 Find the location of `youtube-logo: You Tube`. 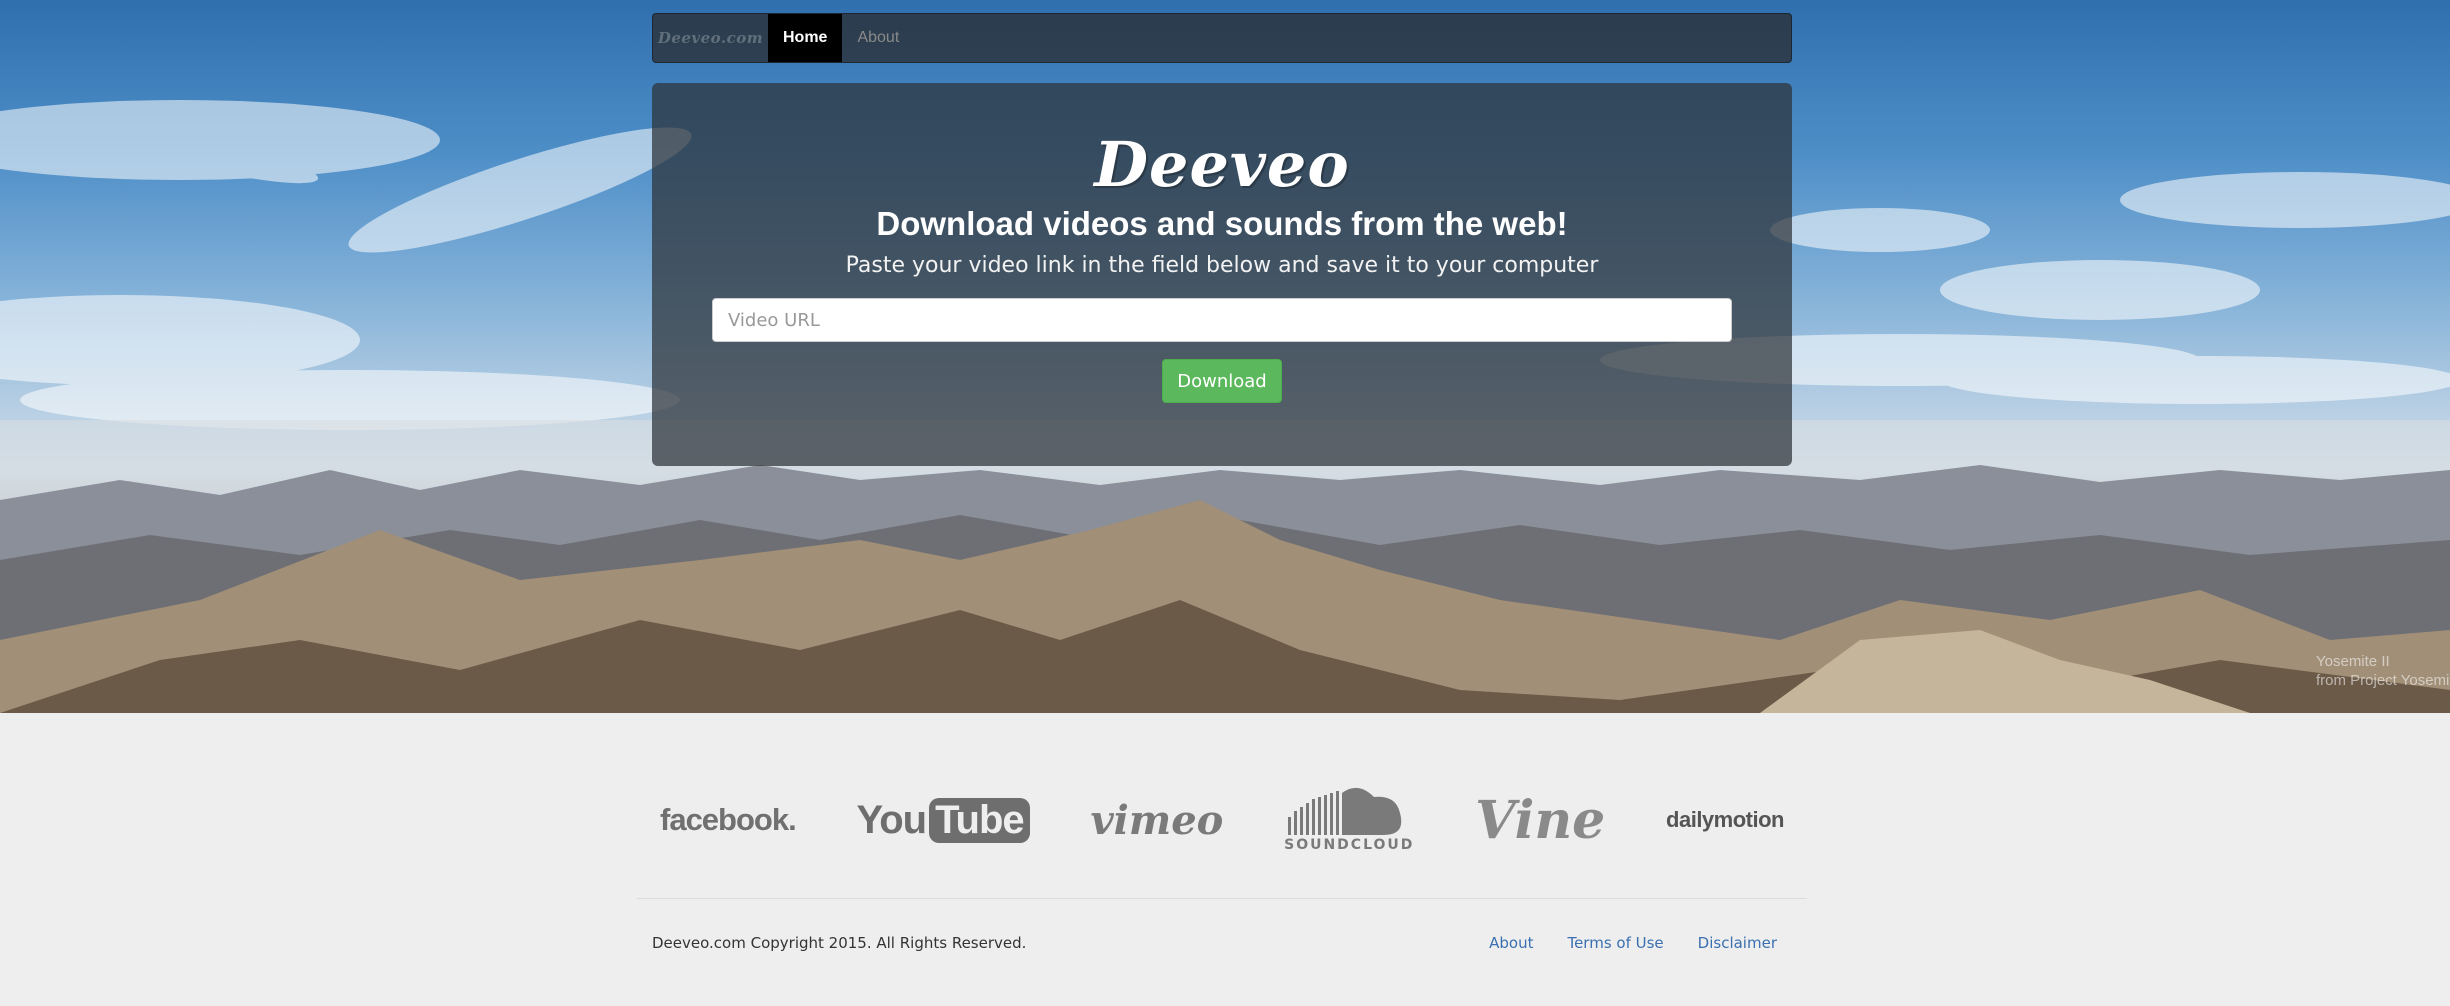

youtube-logo: You Tube is located at coordinates (943, 820).